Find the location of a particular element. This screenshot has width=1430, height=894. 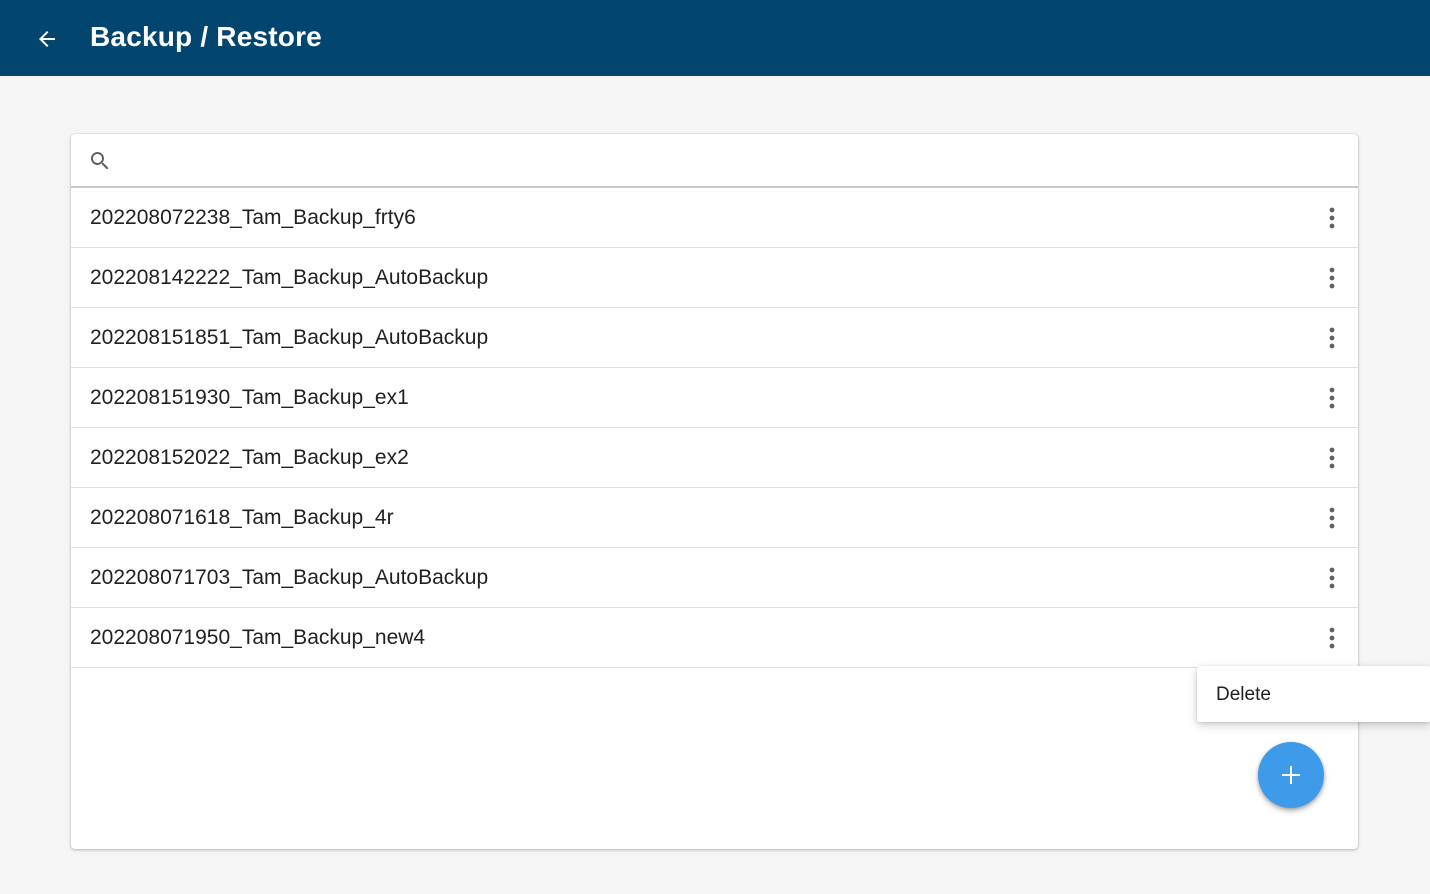

backup-row: 202208071703_Tam_Backup_AutoBackup is located at coordinates (714, 578).